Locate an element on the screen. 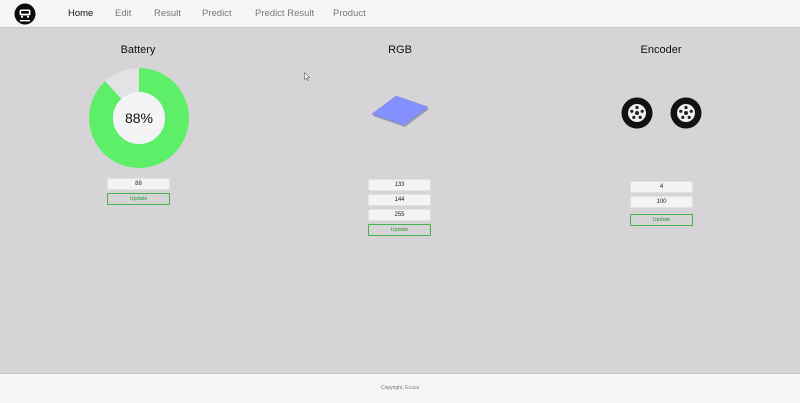 The height and width of the screenshot is (403, 800). rgb-swatch is located at coordinates (400, 111).